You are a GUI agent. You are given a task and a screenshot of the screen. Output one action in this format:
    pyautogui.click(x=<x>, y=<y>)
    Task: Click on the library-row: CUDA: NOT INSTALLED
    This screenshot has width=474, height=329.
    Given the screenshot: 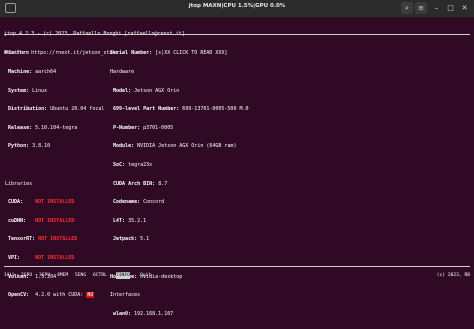 What is the action you would take?
    pyautogui.click(x=41, y=202)
    